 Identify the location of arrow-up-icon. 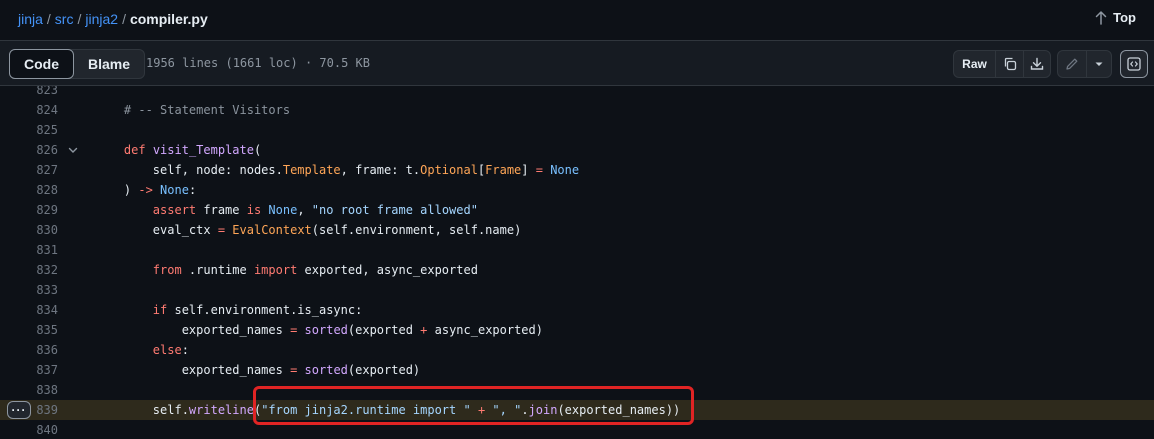
(1101, 18).